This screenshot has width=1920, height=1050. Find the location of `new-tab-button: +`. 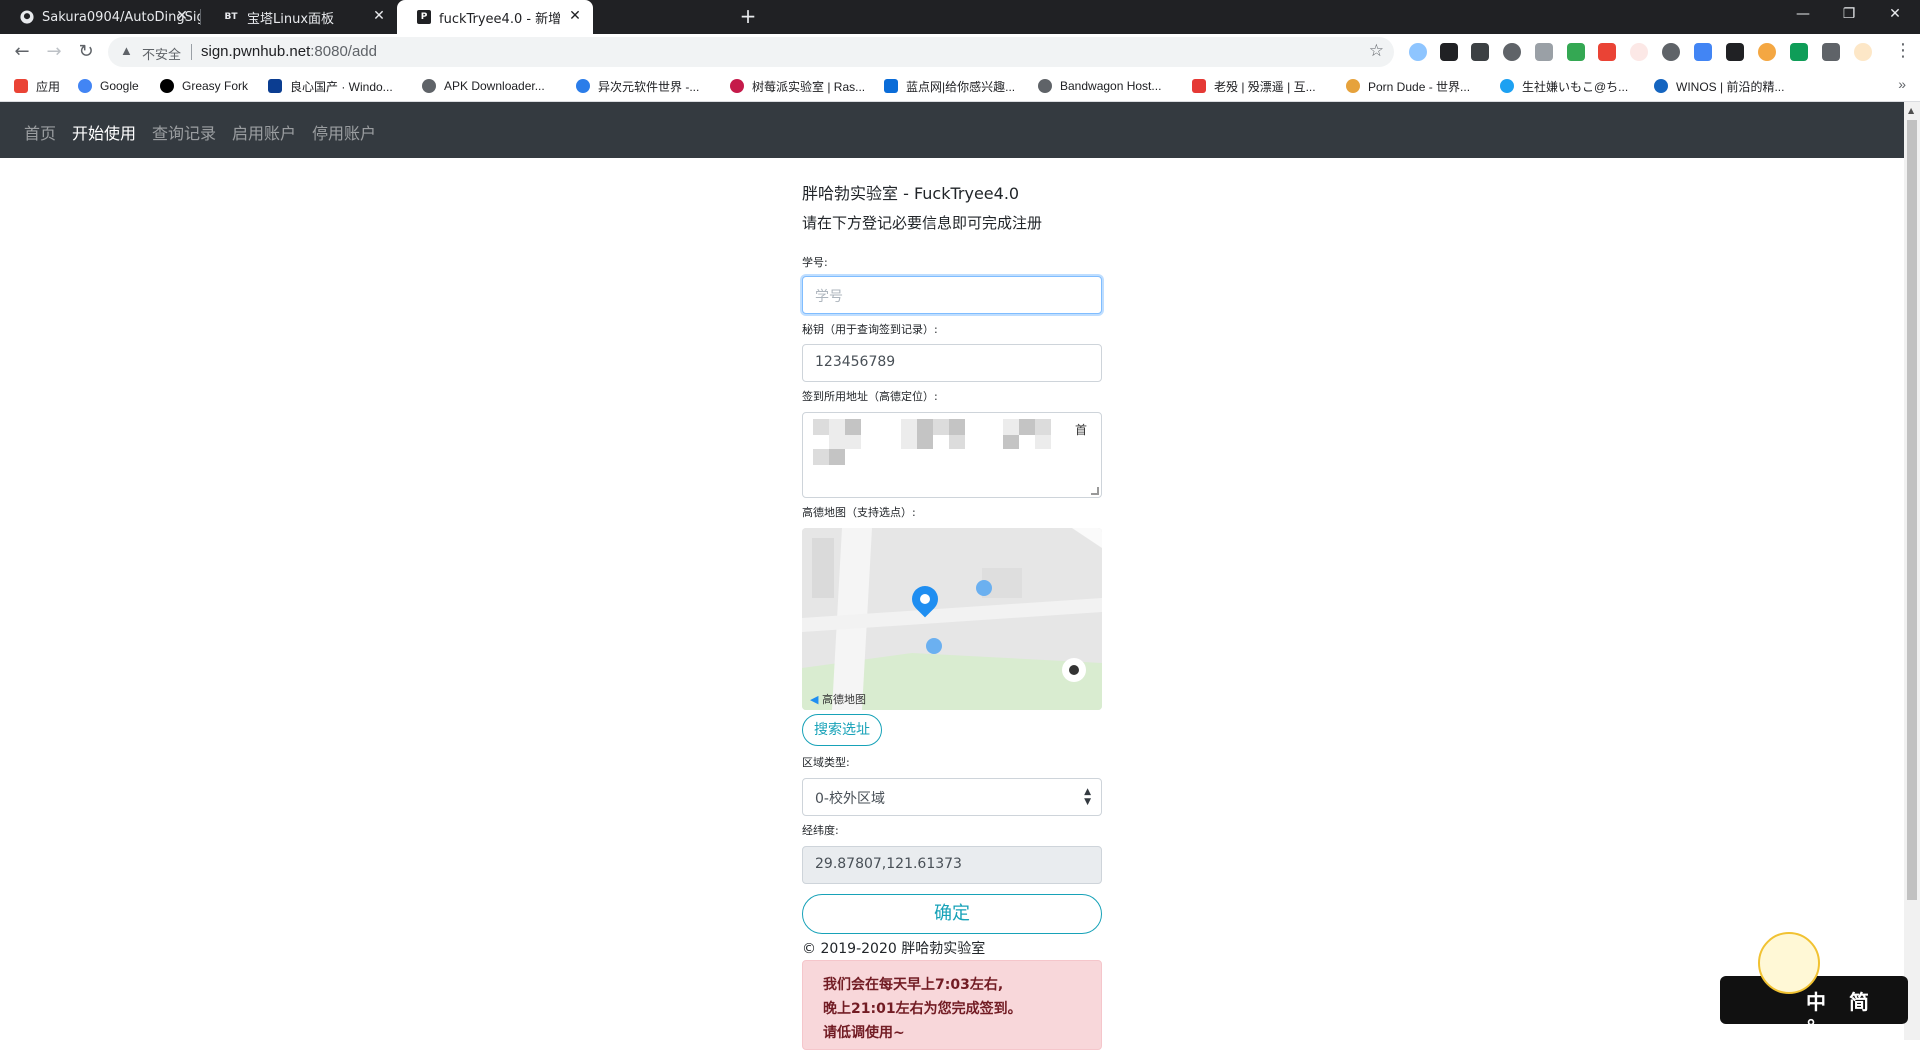

new-tab-button: + is located at coordinates (748, 17).